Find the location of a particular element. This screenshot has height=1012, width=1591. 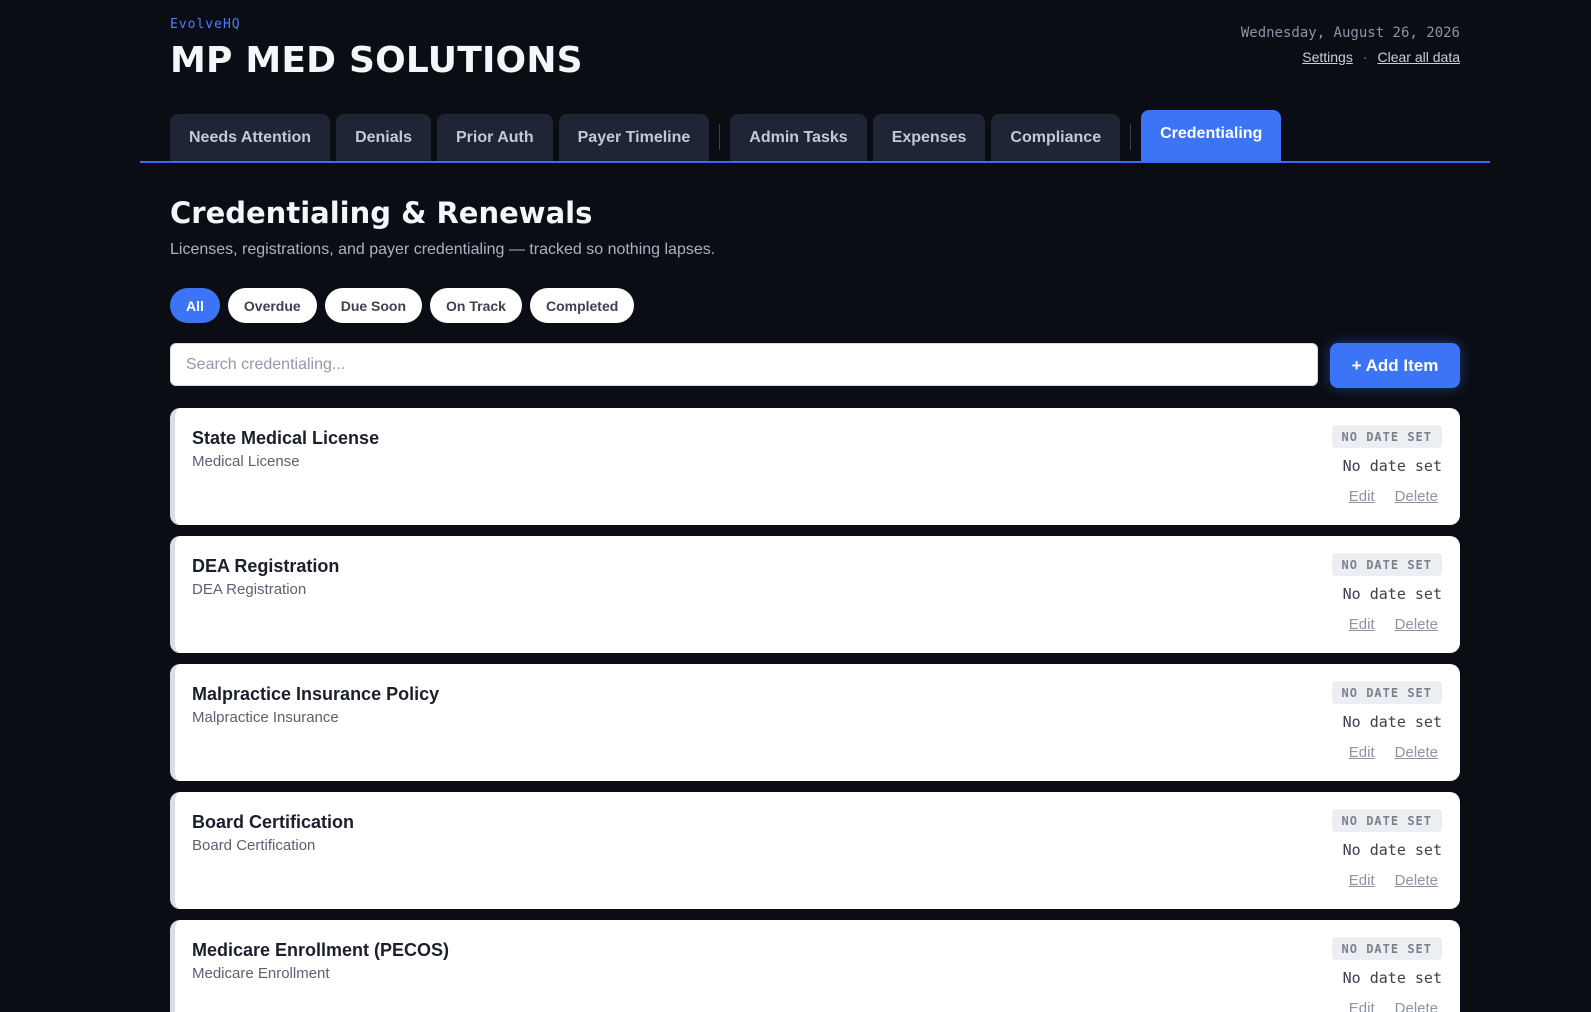

credential-title: DEA Registration is located at coordinates (266, 566).